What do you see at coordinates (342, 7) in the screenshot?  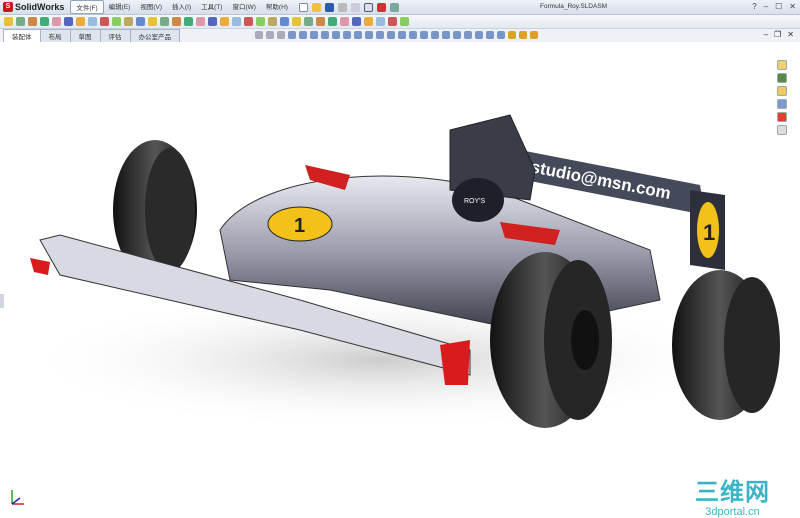 I see `print-icon` at bounding box center [342, 7].